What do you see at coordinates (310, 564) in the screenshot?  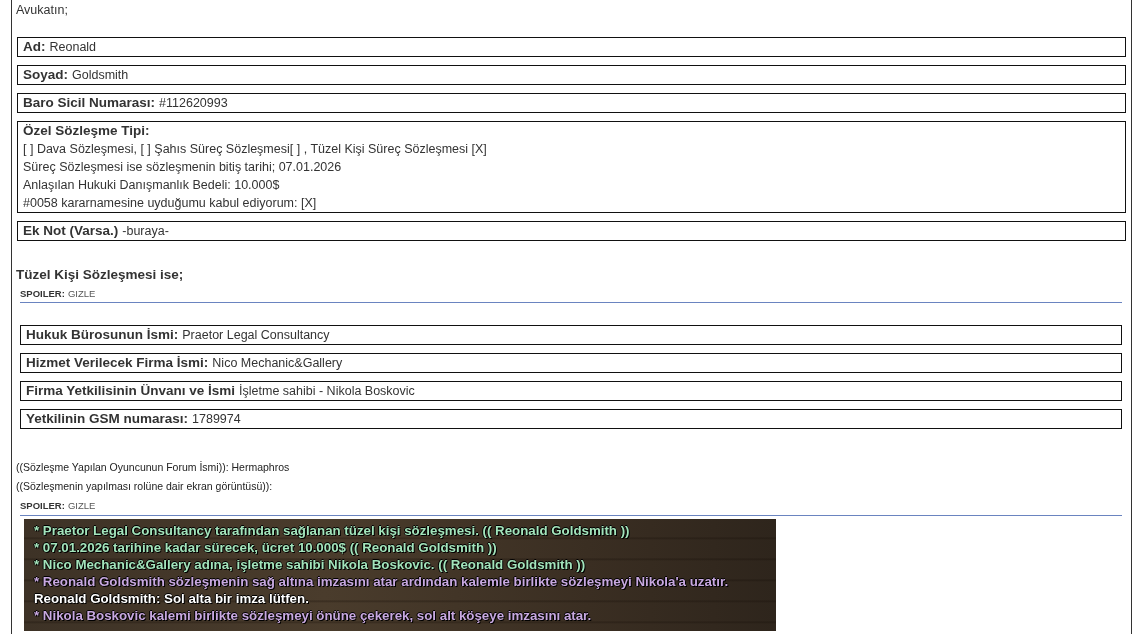 I see `chat-line: * Nico Mechanic&Gallery adına, işletme sahibi Nikola Boskovic. (( Reonald Goldsmith ))` at bounding box center [310, 564].